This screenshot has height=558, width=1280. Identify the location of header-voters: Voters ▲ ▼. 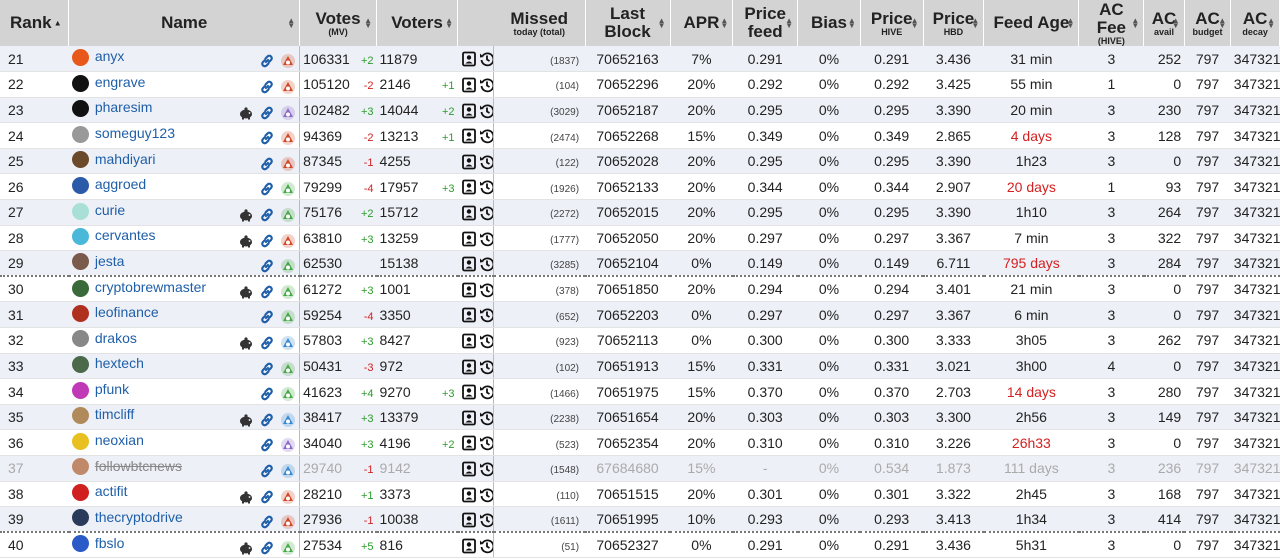
(417, 23).